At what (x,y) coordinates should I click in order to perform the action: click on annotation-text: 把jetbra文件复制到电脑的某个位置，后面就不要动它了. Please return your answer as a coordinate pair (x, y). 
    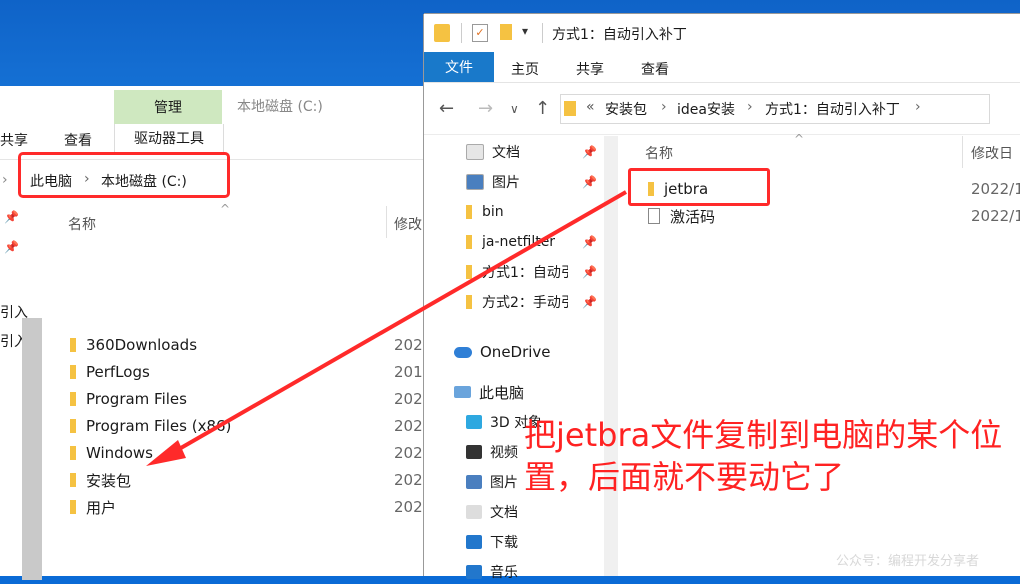
    Looking at the image, I should click on (763, 456).